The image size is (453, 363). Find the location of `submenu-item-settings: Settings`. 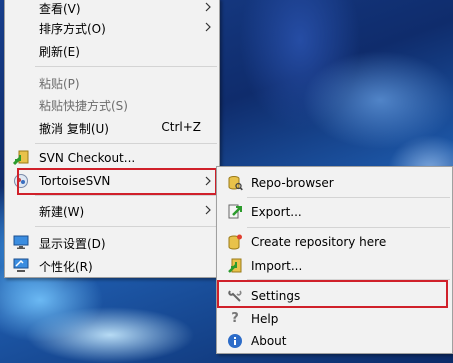

submenu-item-settings: Settings is located at coordinates (334, 296).